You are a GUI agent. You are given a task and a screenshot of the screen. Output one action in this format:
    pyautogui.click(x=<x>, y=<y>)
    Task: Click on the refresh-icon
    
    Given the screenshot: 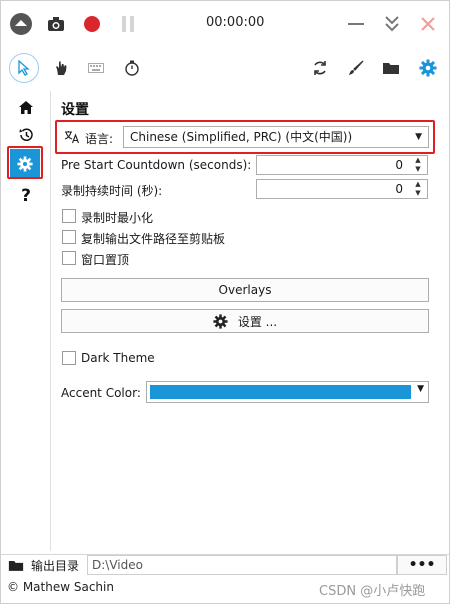 What is the action you would take?
    pyautogui.click(x=320, y=68)
    